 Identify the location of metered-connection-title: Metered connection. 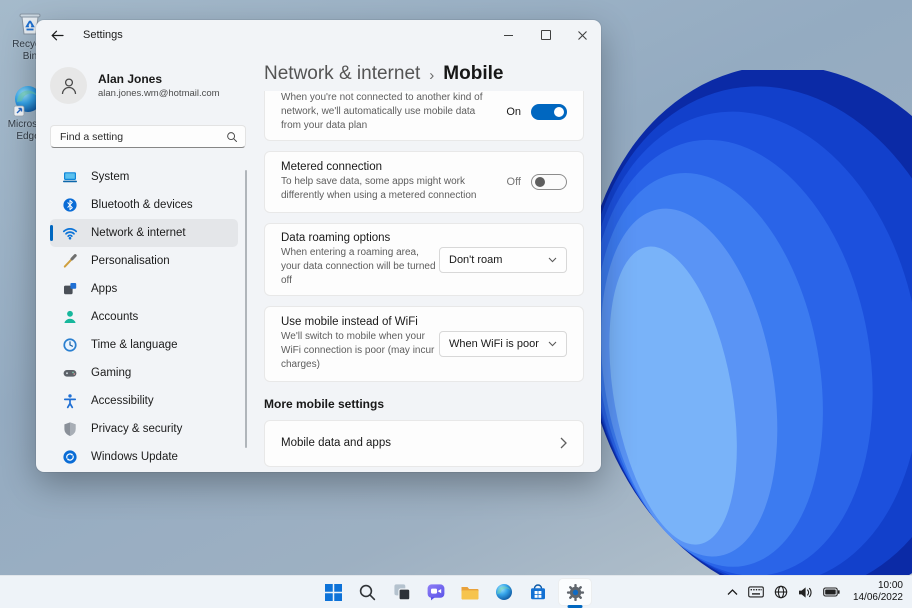
(332, 167).